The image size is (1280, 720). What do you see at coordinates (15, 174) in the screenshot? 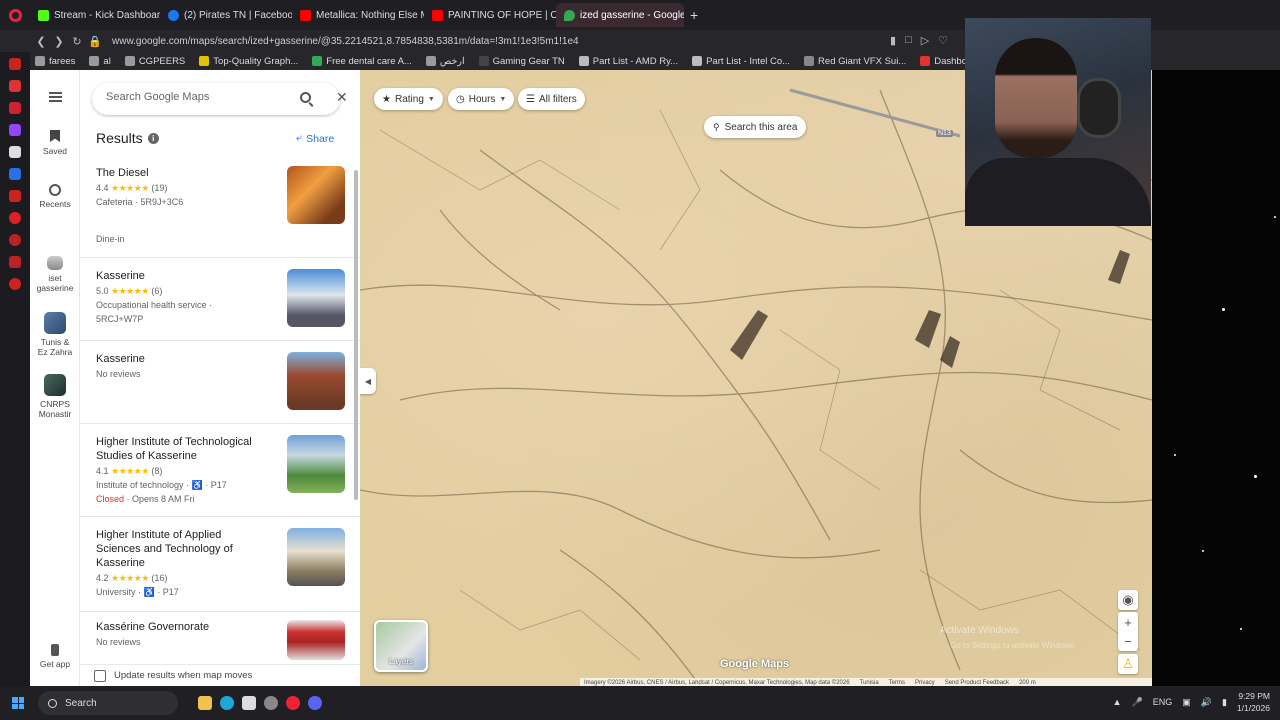
I see `vpn-icon` at bounding box center [15, 174].